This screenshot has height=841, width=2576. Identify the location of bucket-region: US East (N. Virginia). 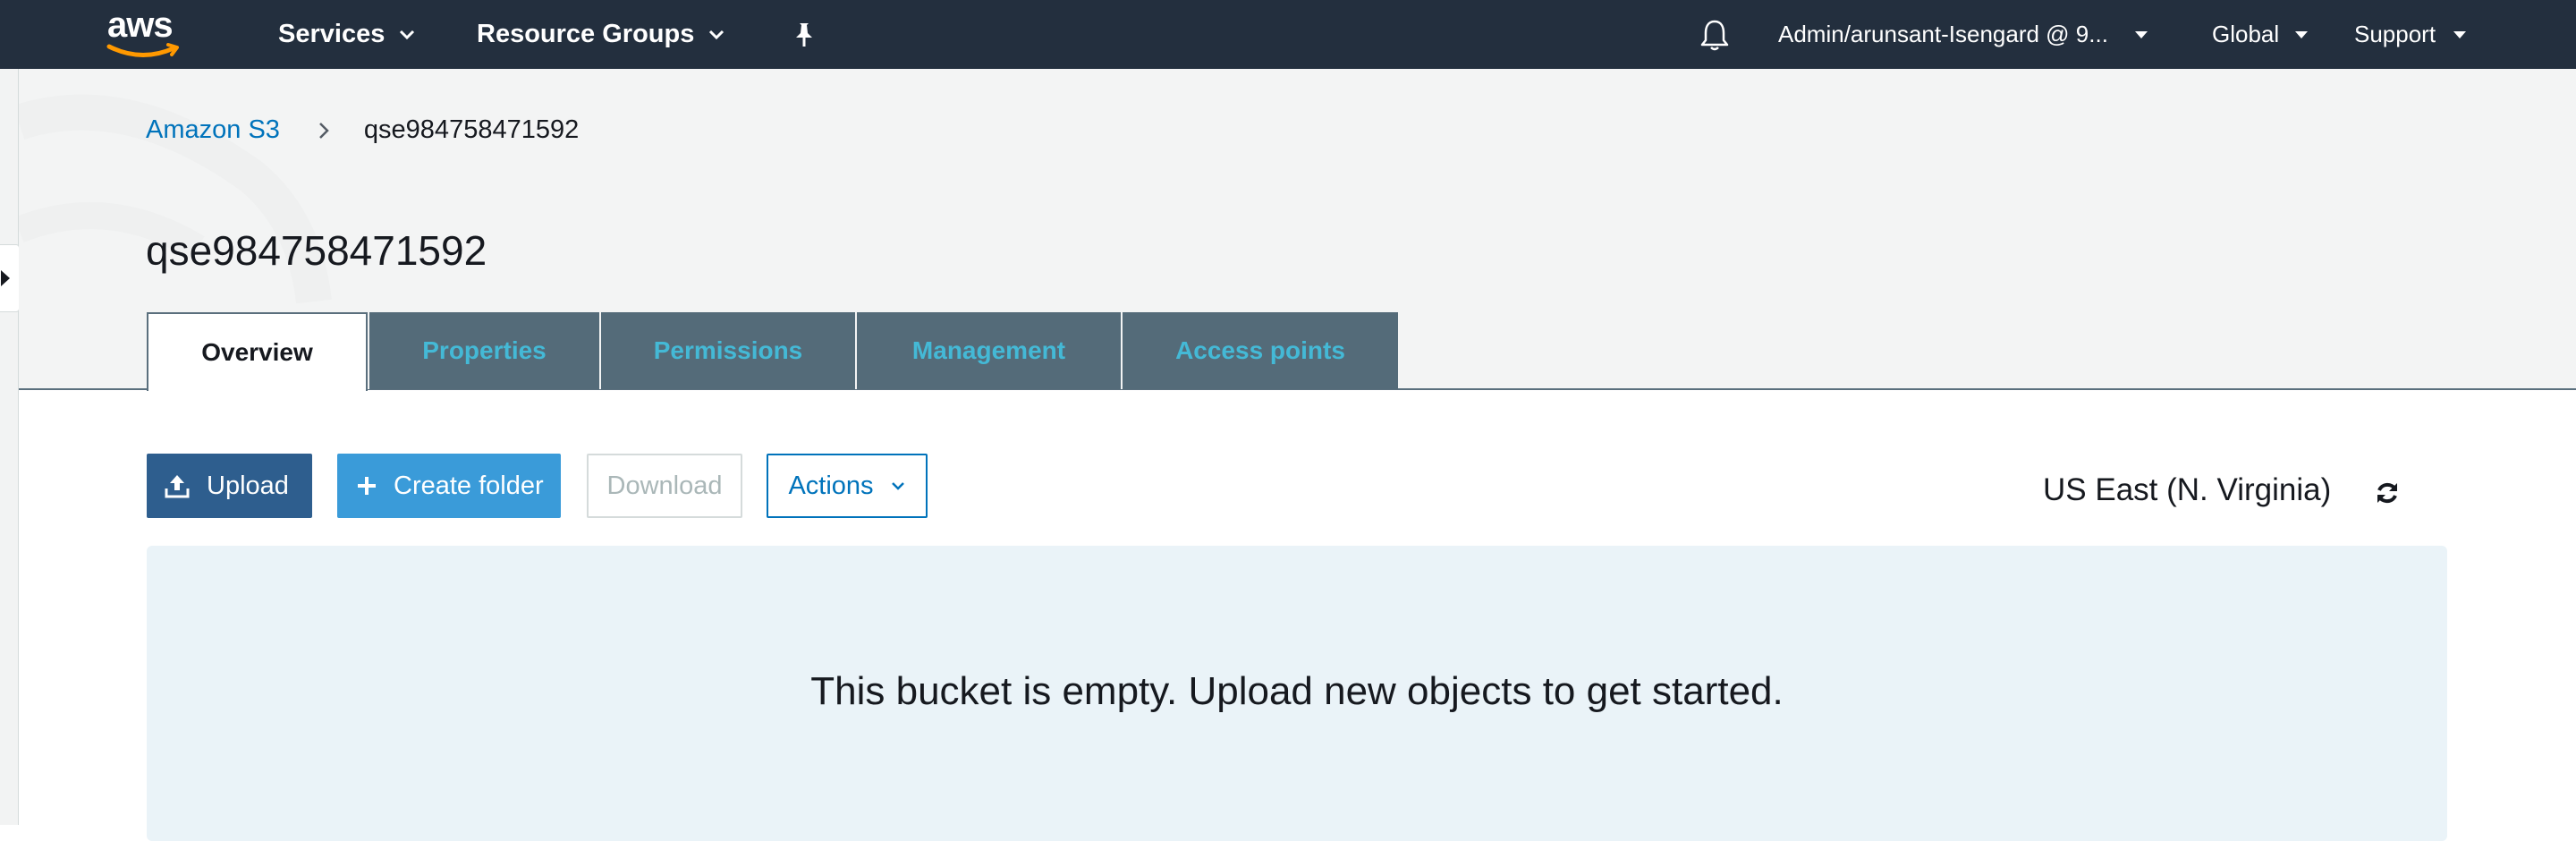
(2187, 489).